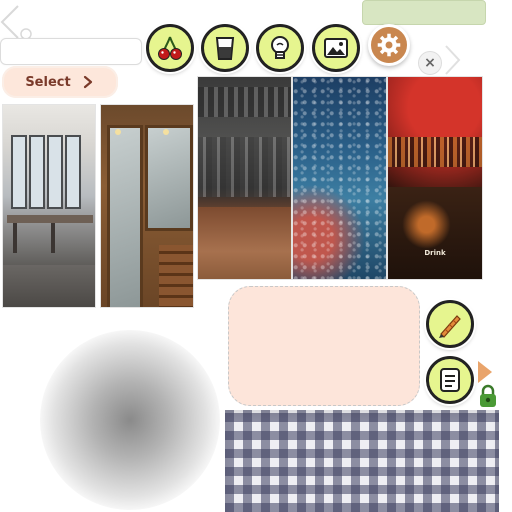  I want to click on pencil-button, so click(450, 324).